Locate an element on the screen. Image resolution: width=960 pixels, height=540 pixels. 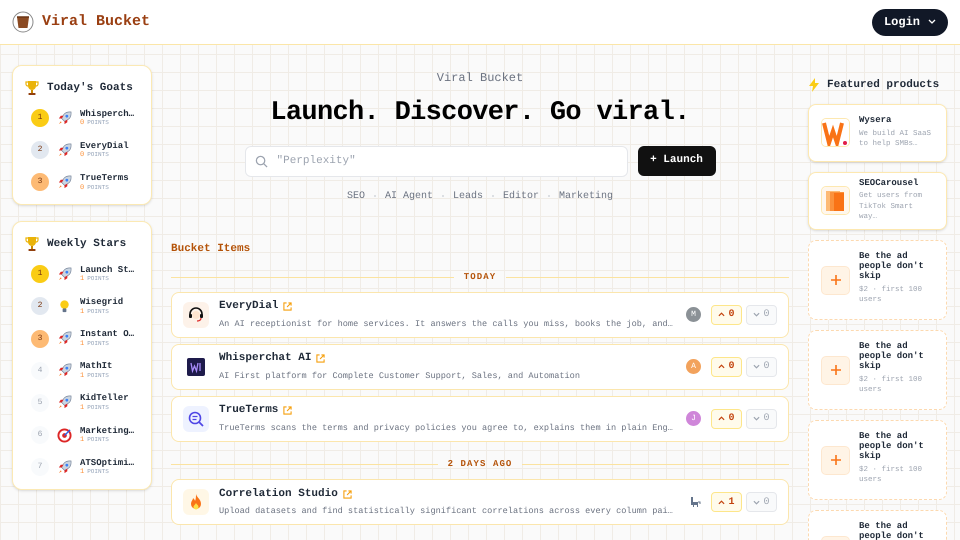
featured-title: Be the ad people don't is located at coordinates (896, 530).